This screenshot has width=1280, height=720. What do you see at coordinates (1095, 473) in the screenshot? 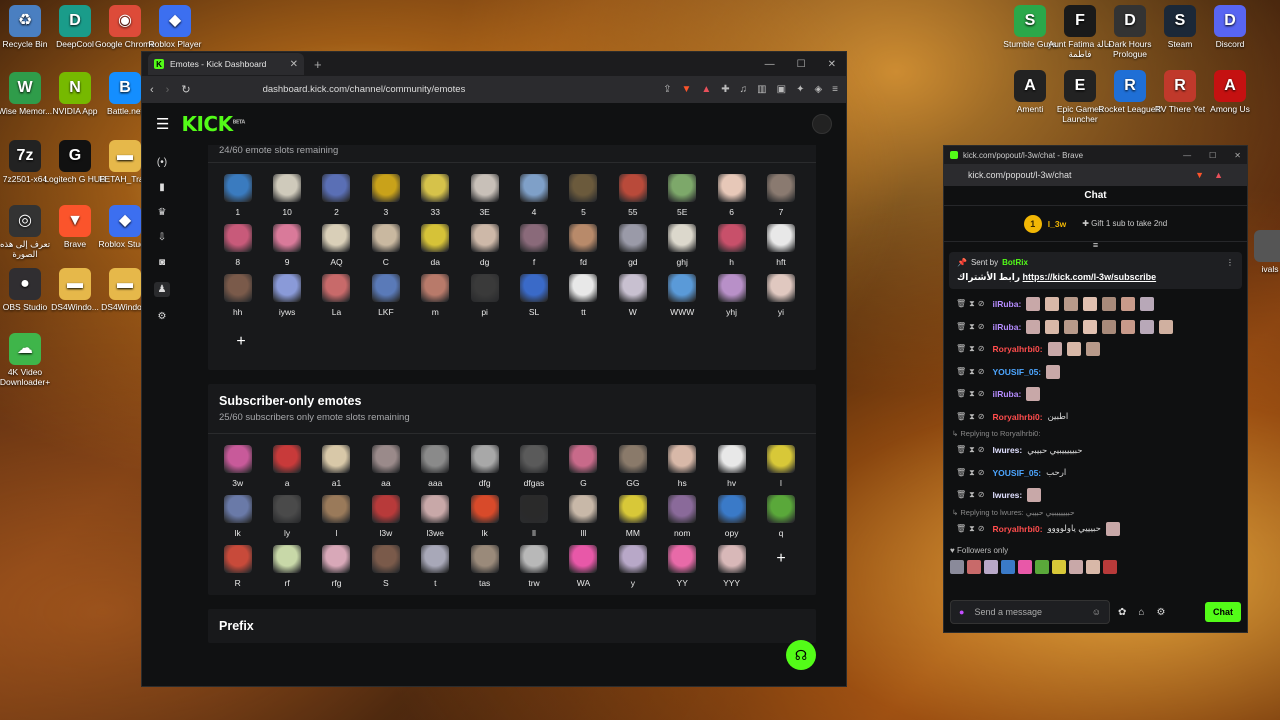
I see `chat-message: 🗑⧗⊘ YOUSIF_05: ارحب` at bounding box center [1095, 473].